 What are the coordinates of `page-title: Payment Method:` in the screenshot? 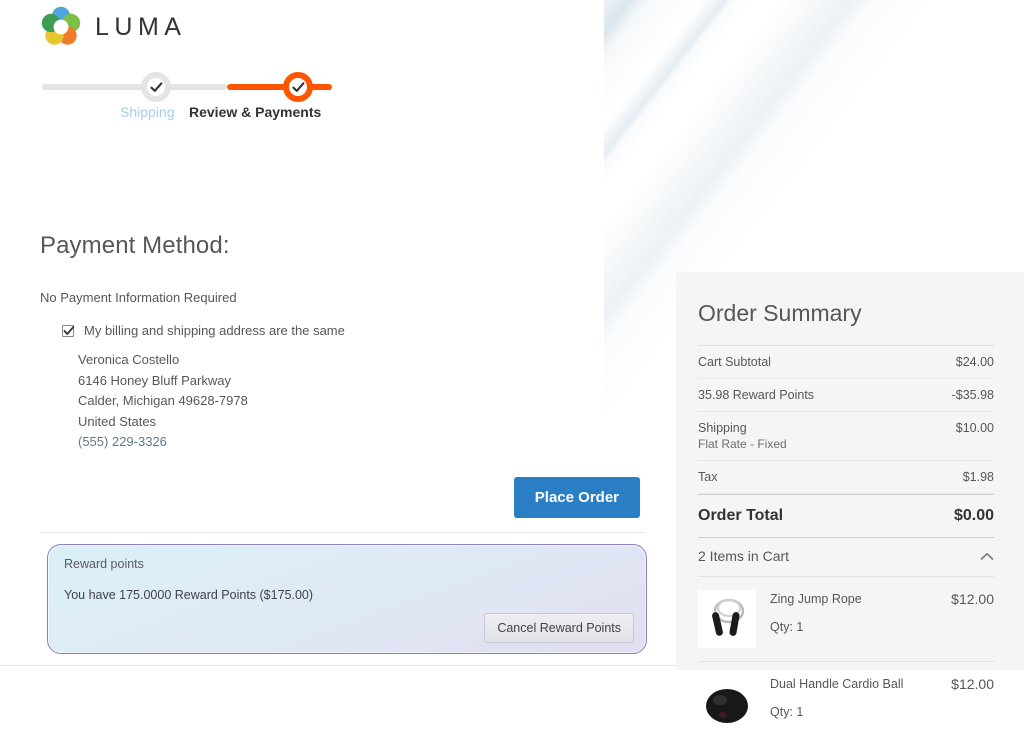 It's located at (135, 245).